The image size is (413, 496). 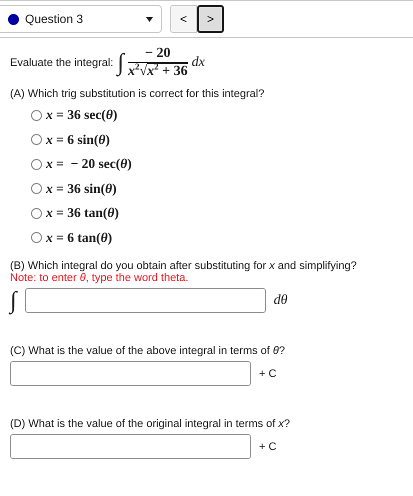 I want to click on numerator: − 20, so click(x=158, y=54).